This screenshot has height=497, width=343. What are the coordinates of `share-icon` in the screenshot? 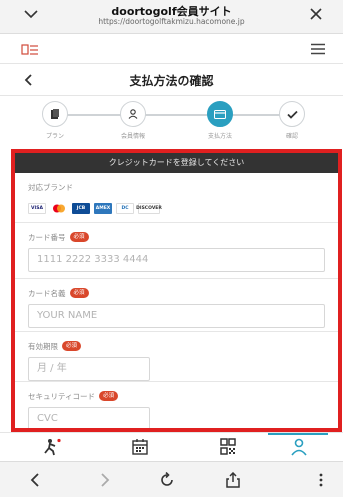 It's located at (233, 480).